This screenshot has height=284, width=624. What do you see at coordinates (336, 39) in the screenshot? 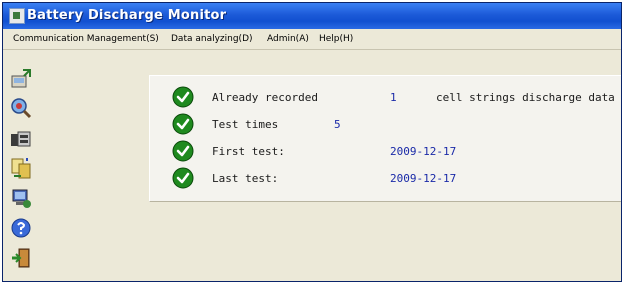
I see `menu-help: Help(H)` at bounding box center [336, 39].